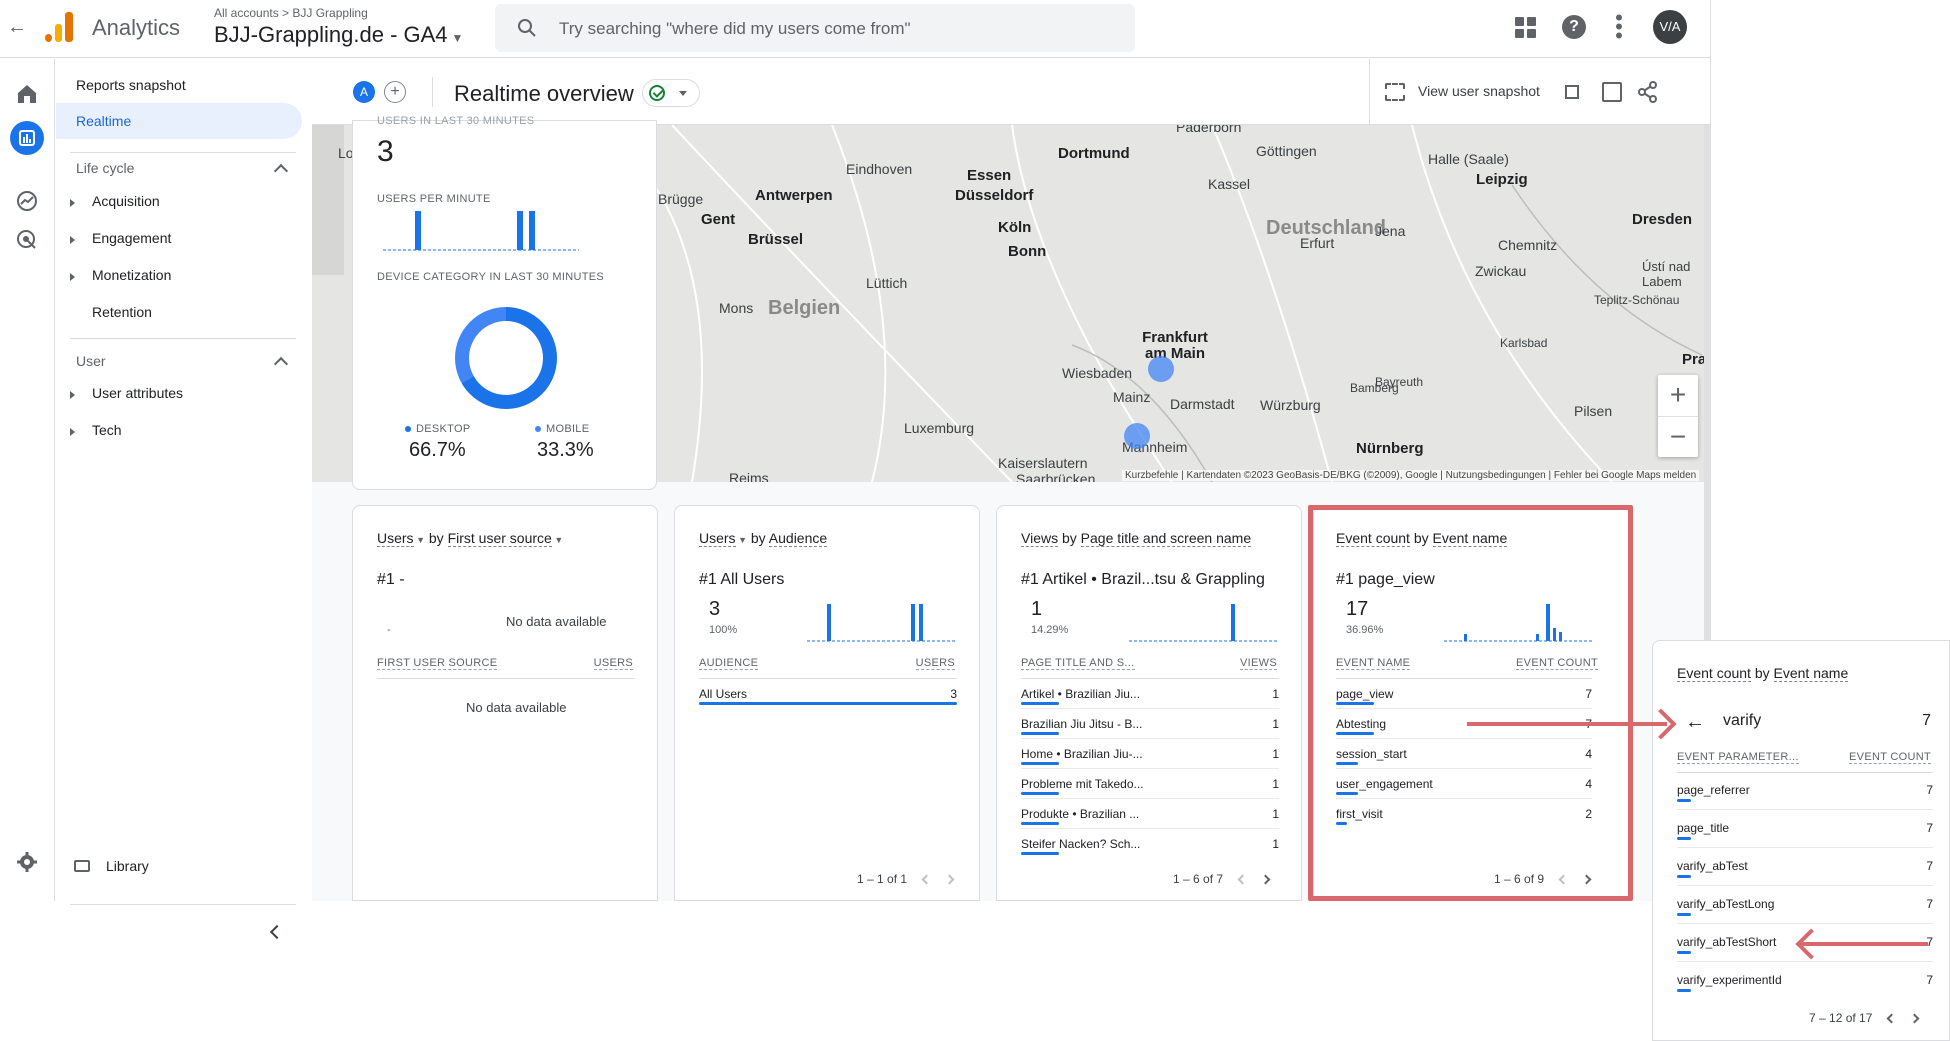 This screenshot has width=1950, height=1041. What do you see at coordinates (1805, 830) in the screenshot?
I see `table-row: page_title 7` at bounding box center [1805, 830].